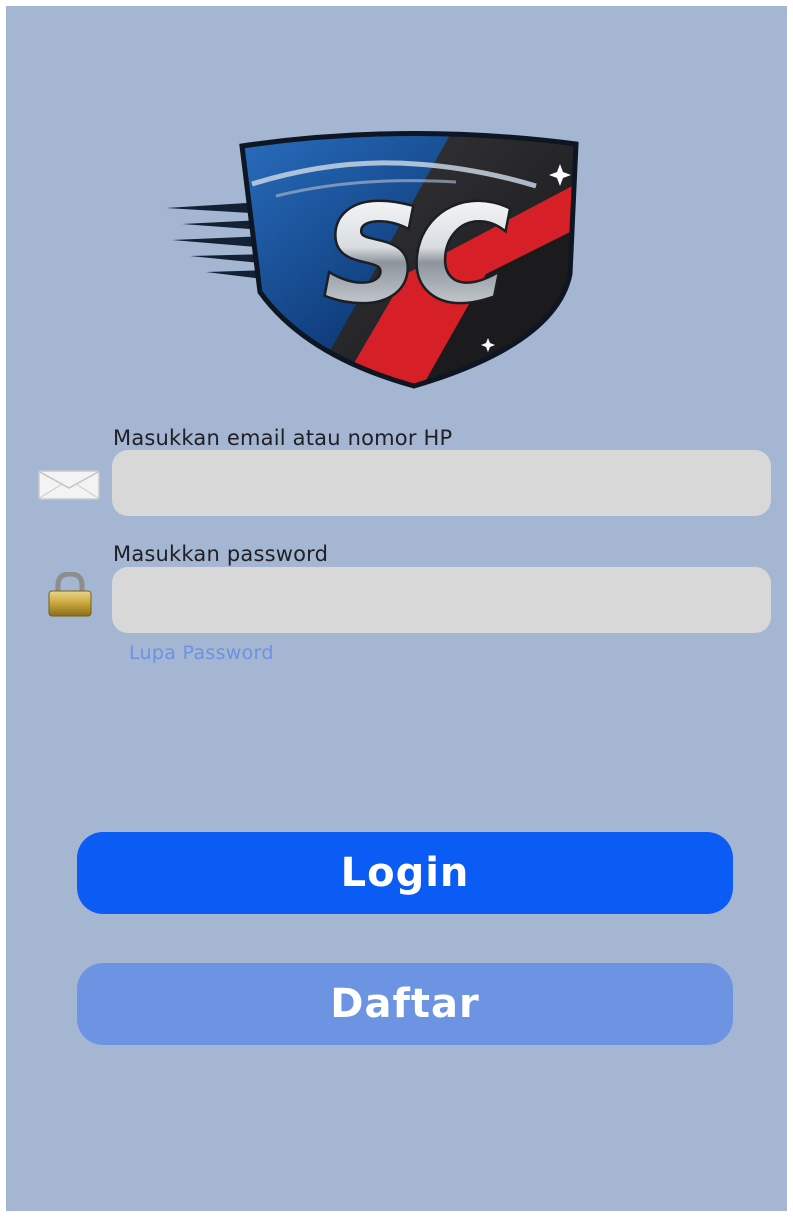  Describe the element at coordinates (283, 438) in the screenshot. I see `email-label: Masukkan email atau nomor HP` at that location.